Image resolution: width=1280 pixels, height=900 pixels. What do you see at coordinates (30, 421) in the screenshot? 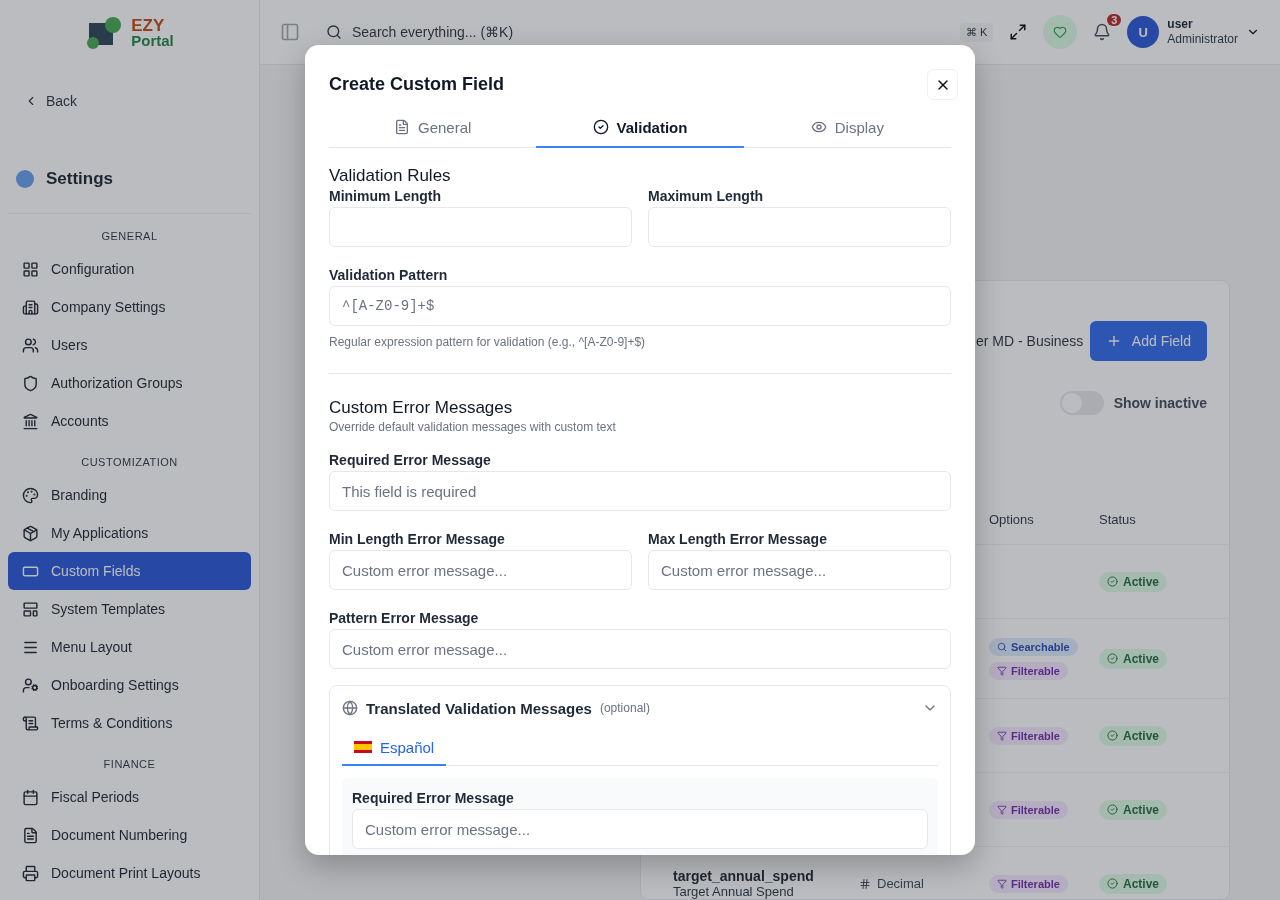
I see `bank-icon` at bounding box center [30, 421].